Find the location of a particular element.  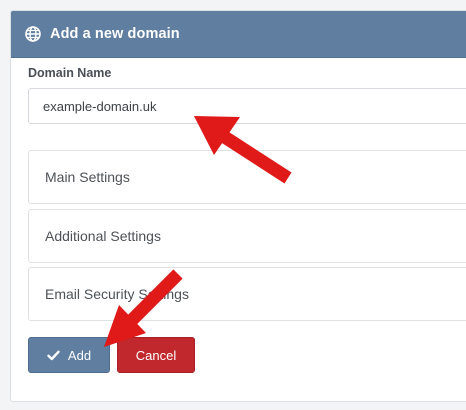

cancel-button-label: Cancel is located at coordinates (156, 355).